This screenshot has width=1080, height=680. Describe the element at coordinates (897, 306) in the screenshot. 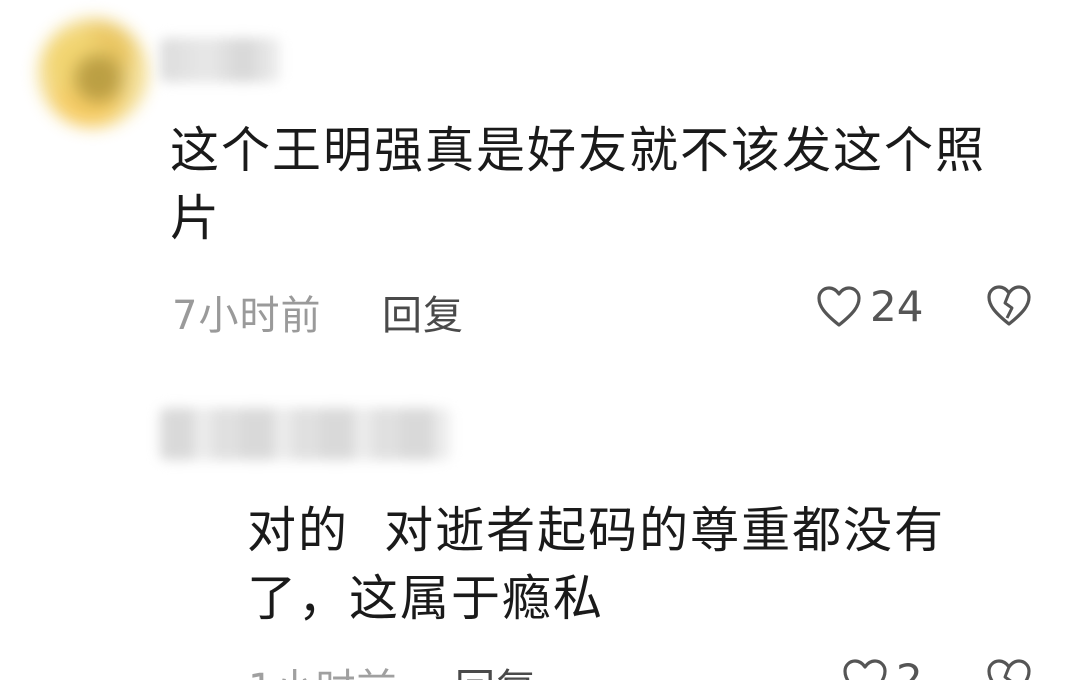

I see `like-count: 24` at that location.